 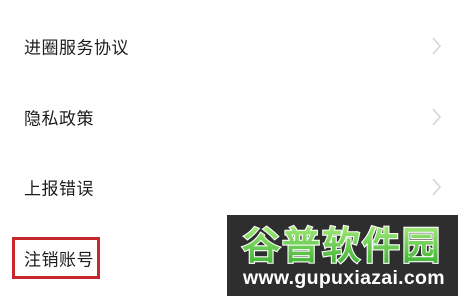 What do you see at coordinates (59, 119) in the screenshot?
I see `menu-item-label: 隐私政策` at bounding box center [59, 119].